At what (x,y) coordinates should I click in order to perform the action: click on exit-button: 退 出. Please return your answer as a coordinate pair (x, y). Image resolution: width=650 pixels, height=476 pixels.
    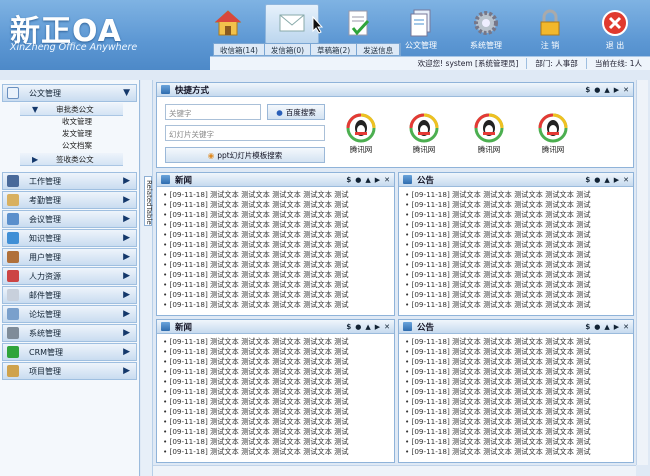
    Looking at the image, I should click on (615, 31).